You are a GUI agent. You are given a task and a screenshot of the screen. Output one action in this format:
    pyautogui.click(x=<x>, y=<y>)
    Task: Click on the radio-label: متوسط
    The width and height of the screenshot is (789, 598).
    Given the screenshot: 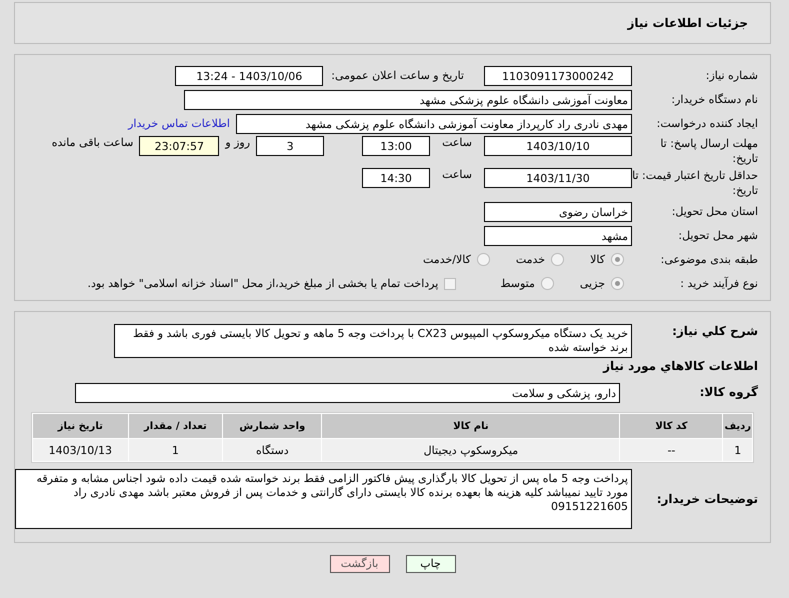 What is the action you would take?
    pyautogui.click(x=517, y=283)
    